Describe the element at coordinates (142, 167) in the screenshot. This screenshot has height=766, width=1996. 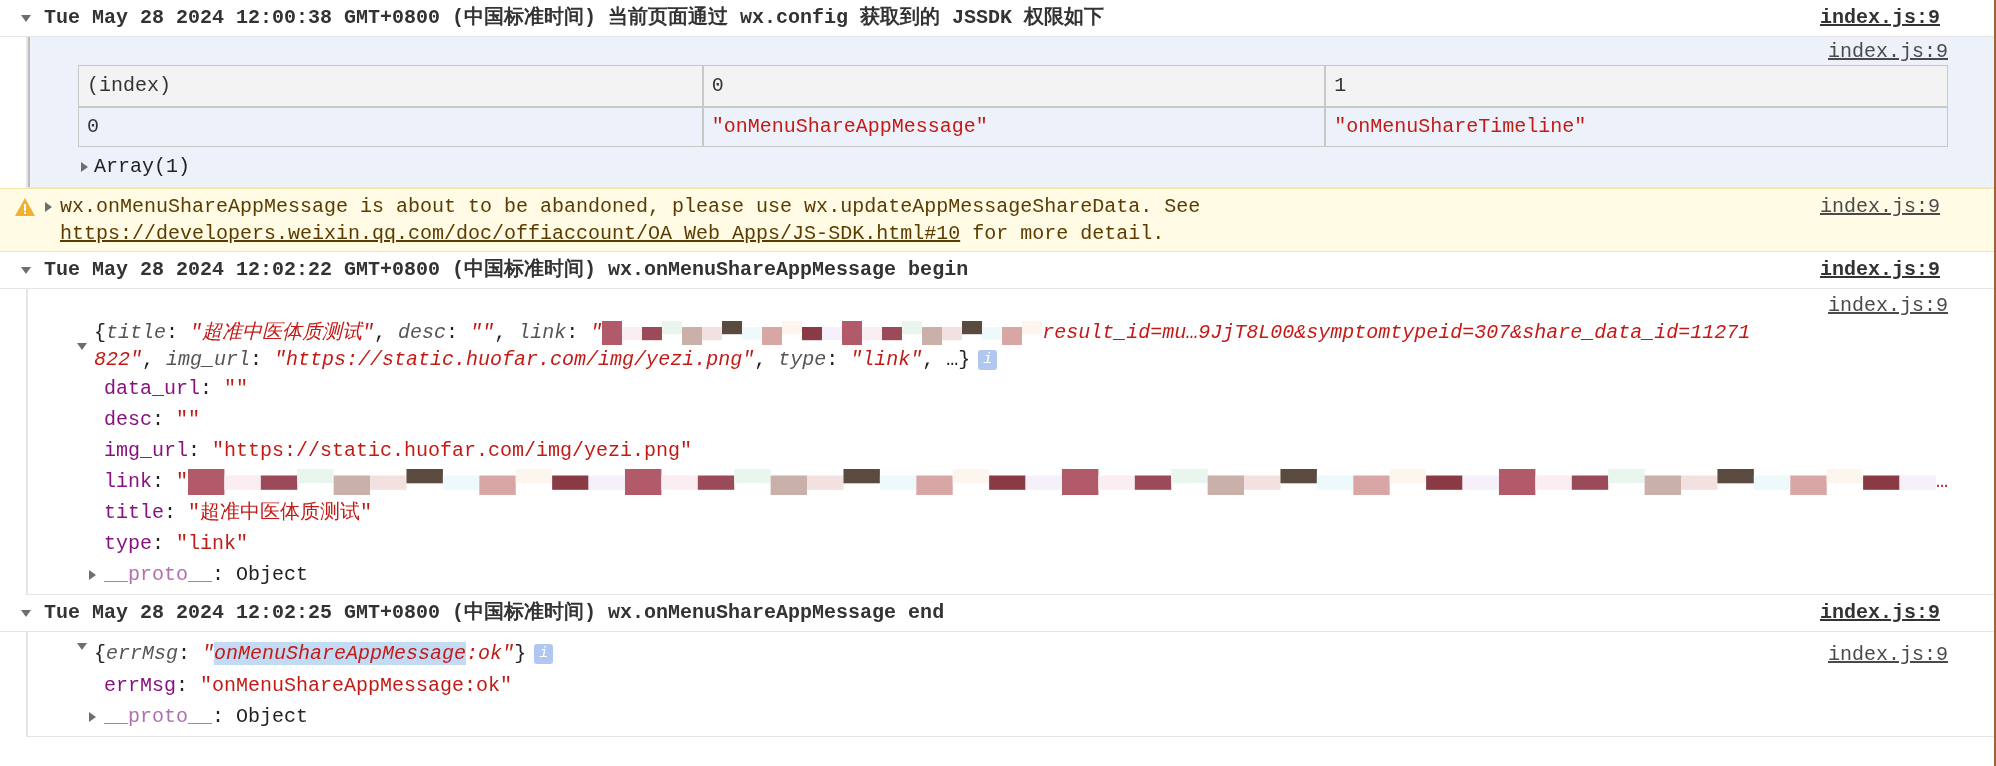
I see `array-summary: Array(1)` at that location.